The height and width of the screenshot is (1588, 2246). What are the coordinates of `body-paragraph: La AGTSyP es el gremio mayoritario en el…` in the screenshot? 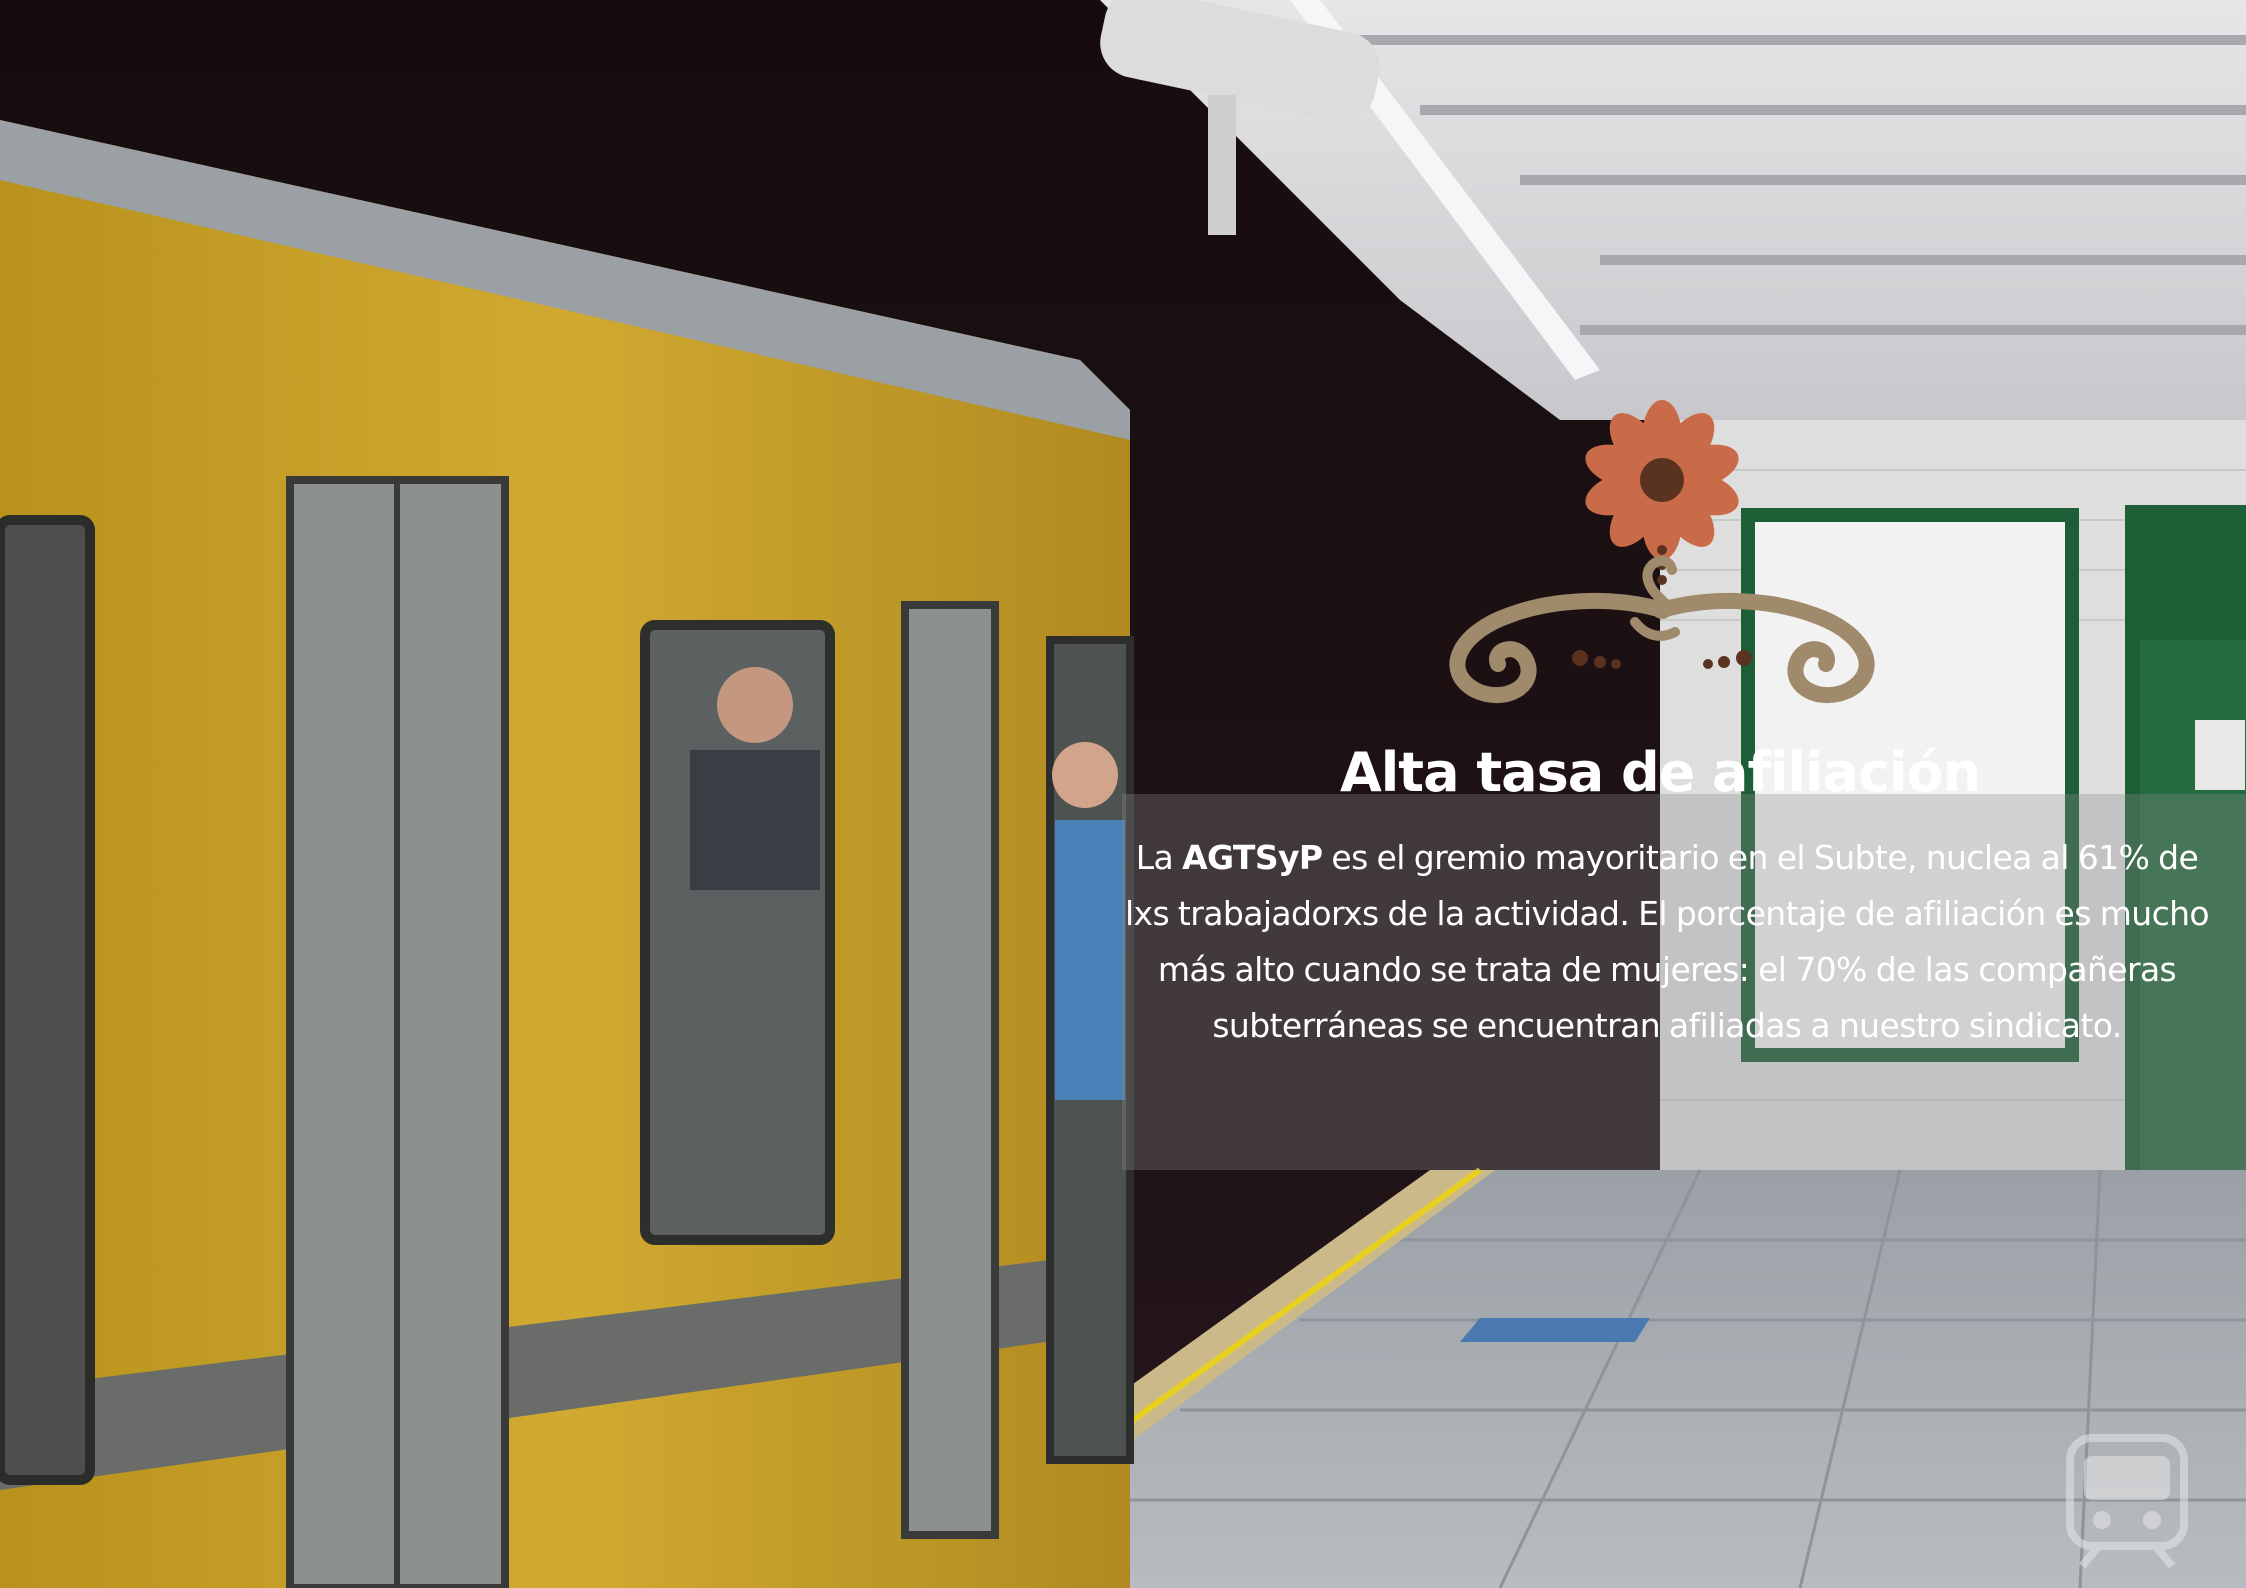 It's located at (1667, 942).